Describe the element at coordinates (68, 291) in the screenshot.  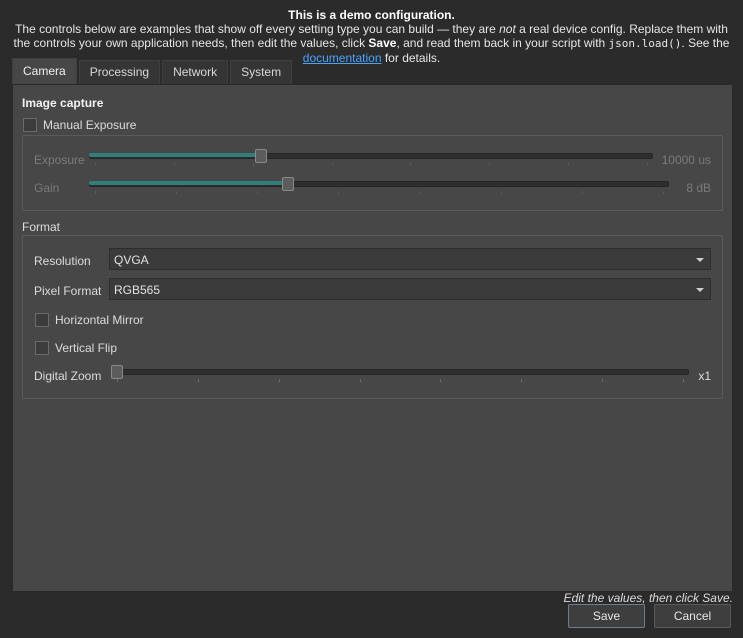
I see `pixel-format-label: Pixel Format` at that location.